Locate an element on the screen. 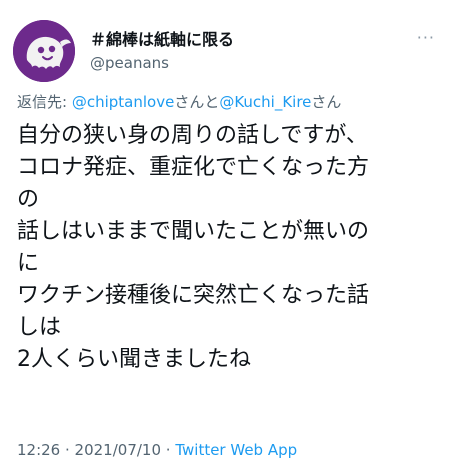  ghost-avatar-icon is located at coordinates (44, 51).